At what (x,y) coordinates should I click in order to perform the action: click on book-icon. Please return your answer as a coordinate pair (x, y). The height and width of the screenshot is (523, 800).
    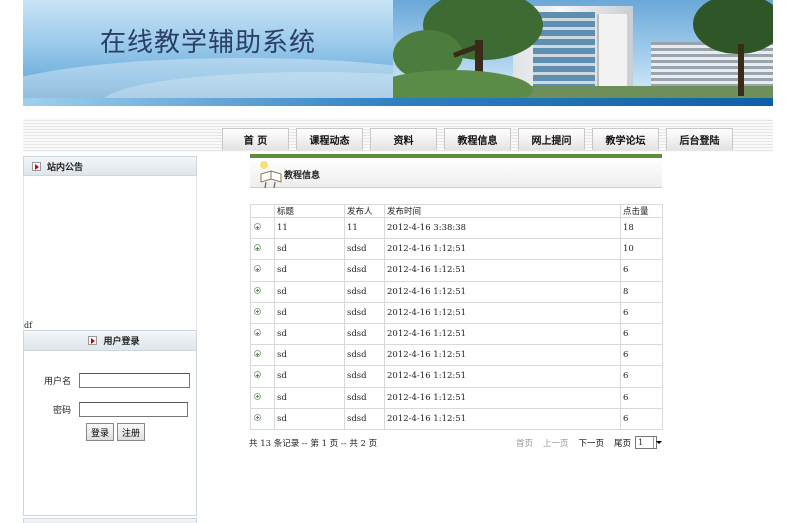
    Looking at the image, I should click on (271, 175).